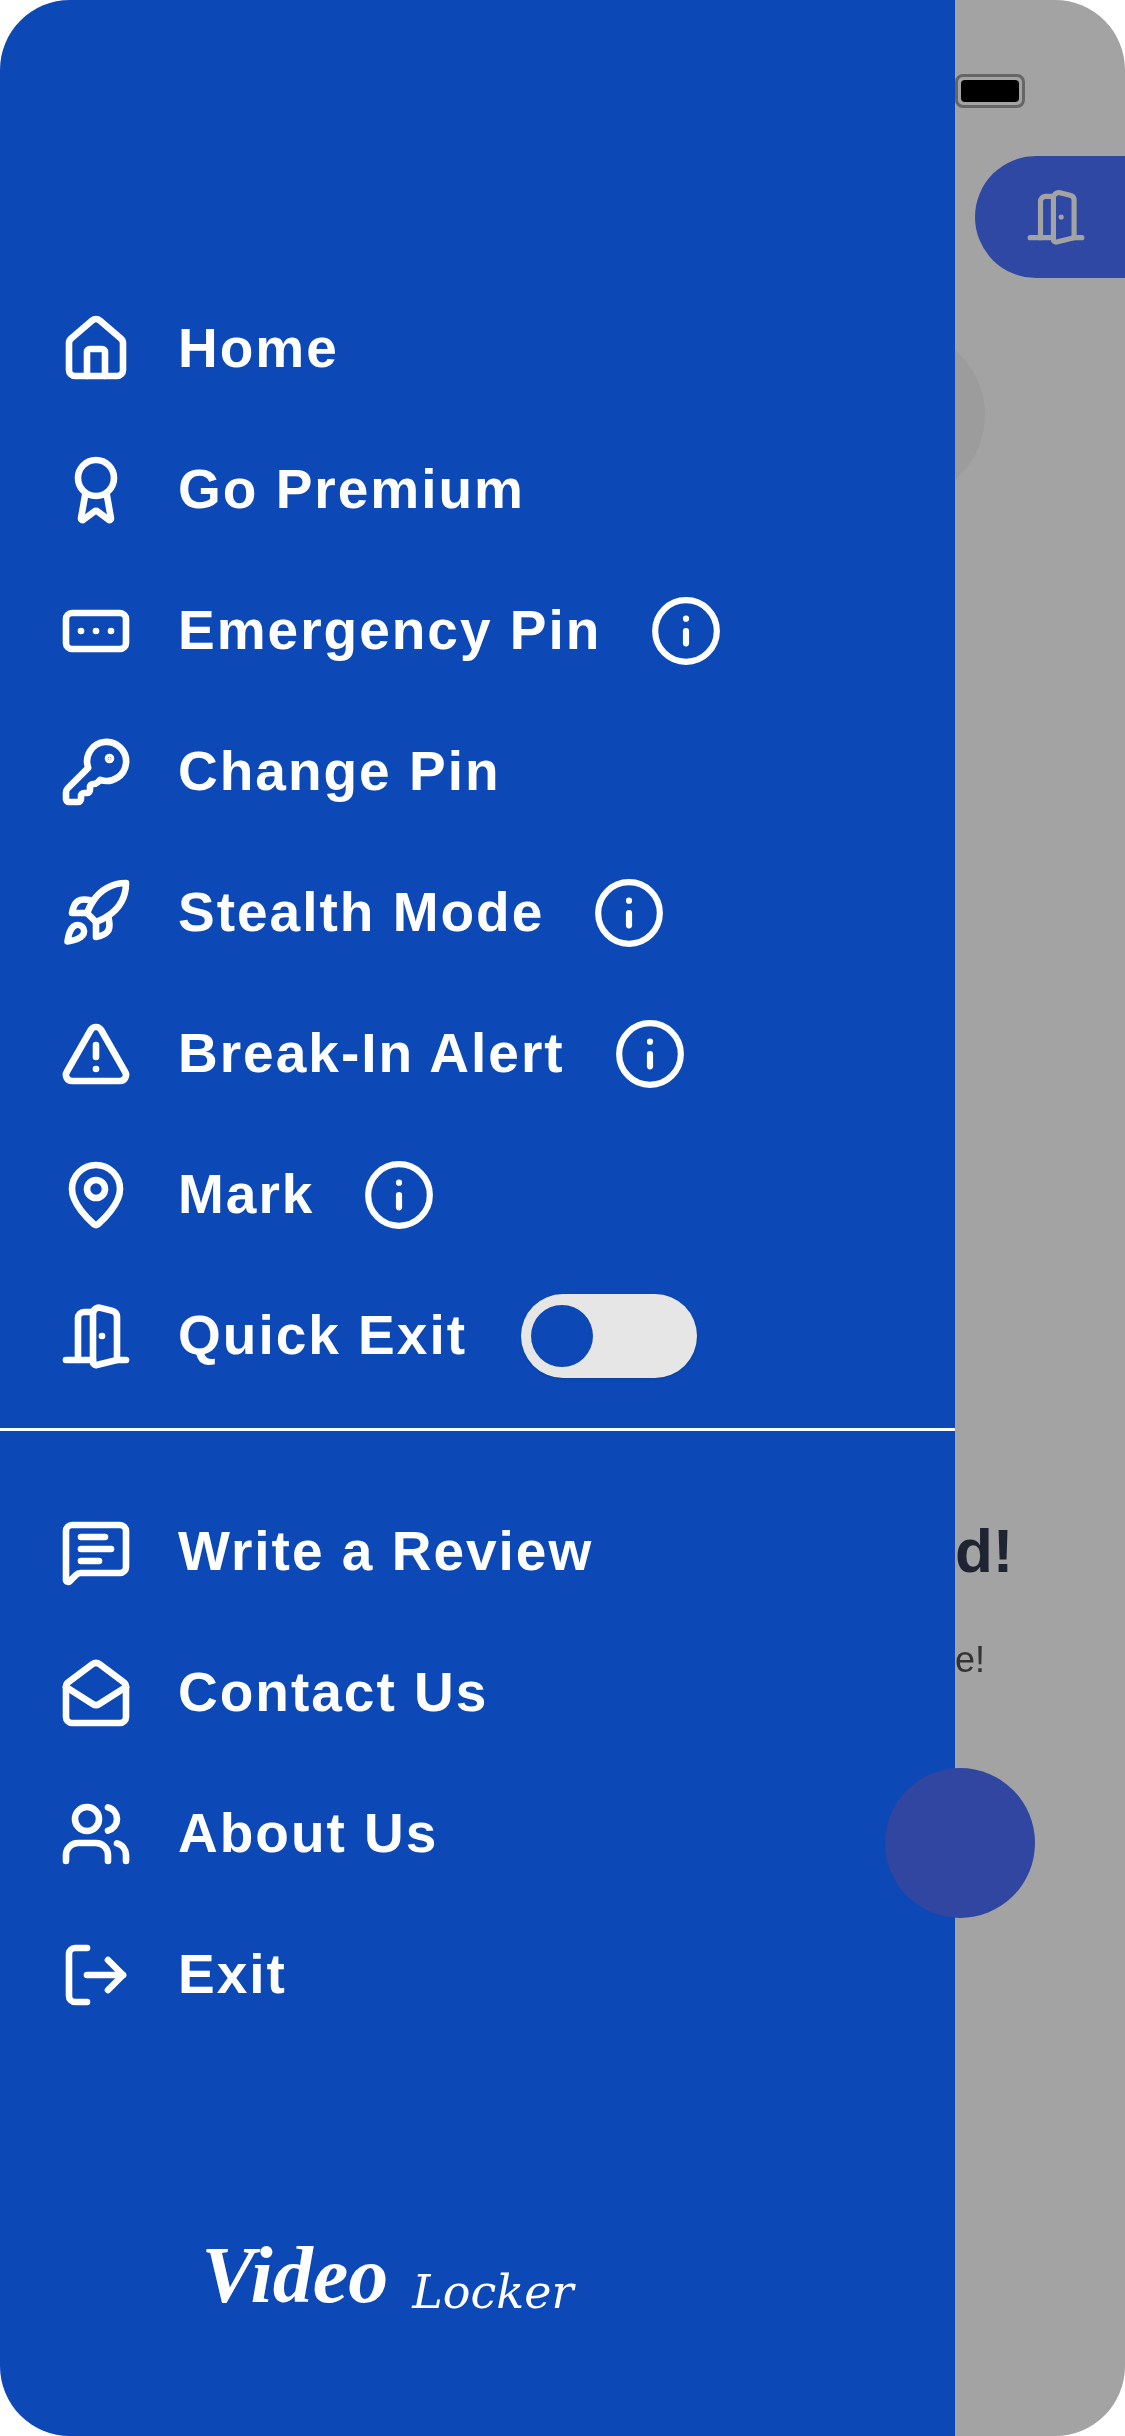  Describe the element at coordinates (322, 1335) in the screenshot. I see `menu-item: Quick Exit` at that location.